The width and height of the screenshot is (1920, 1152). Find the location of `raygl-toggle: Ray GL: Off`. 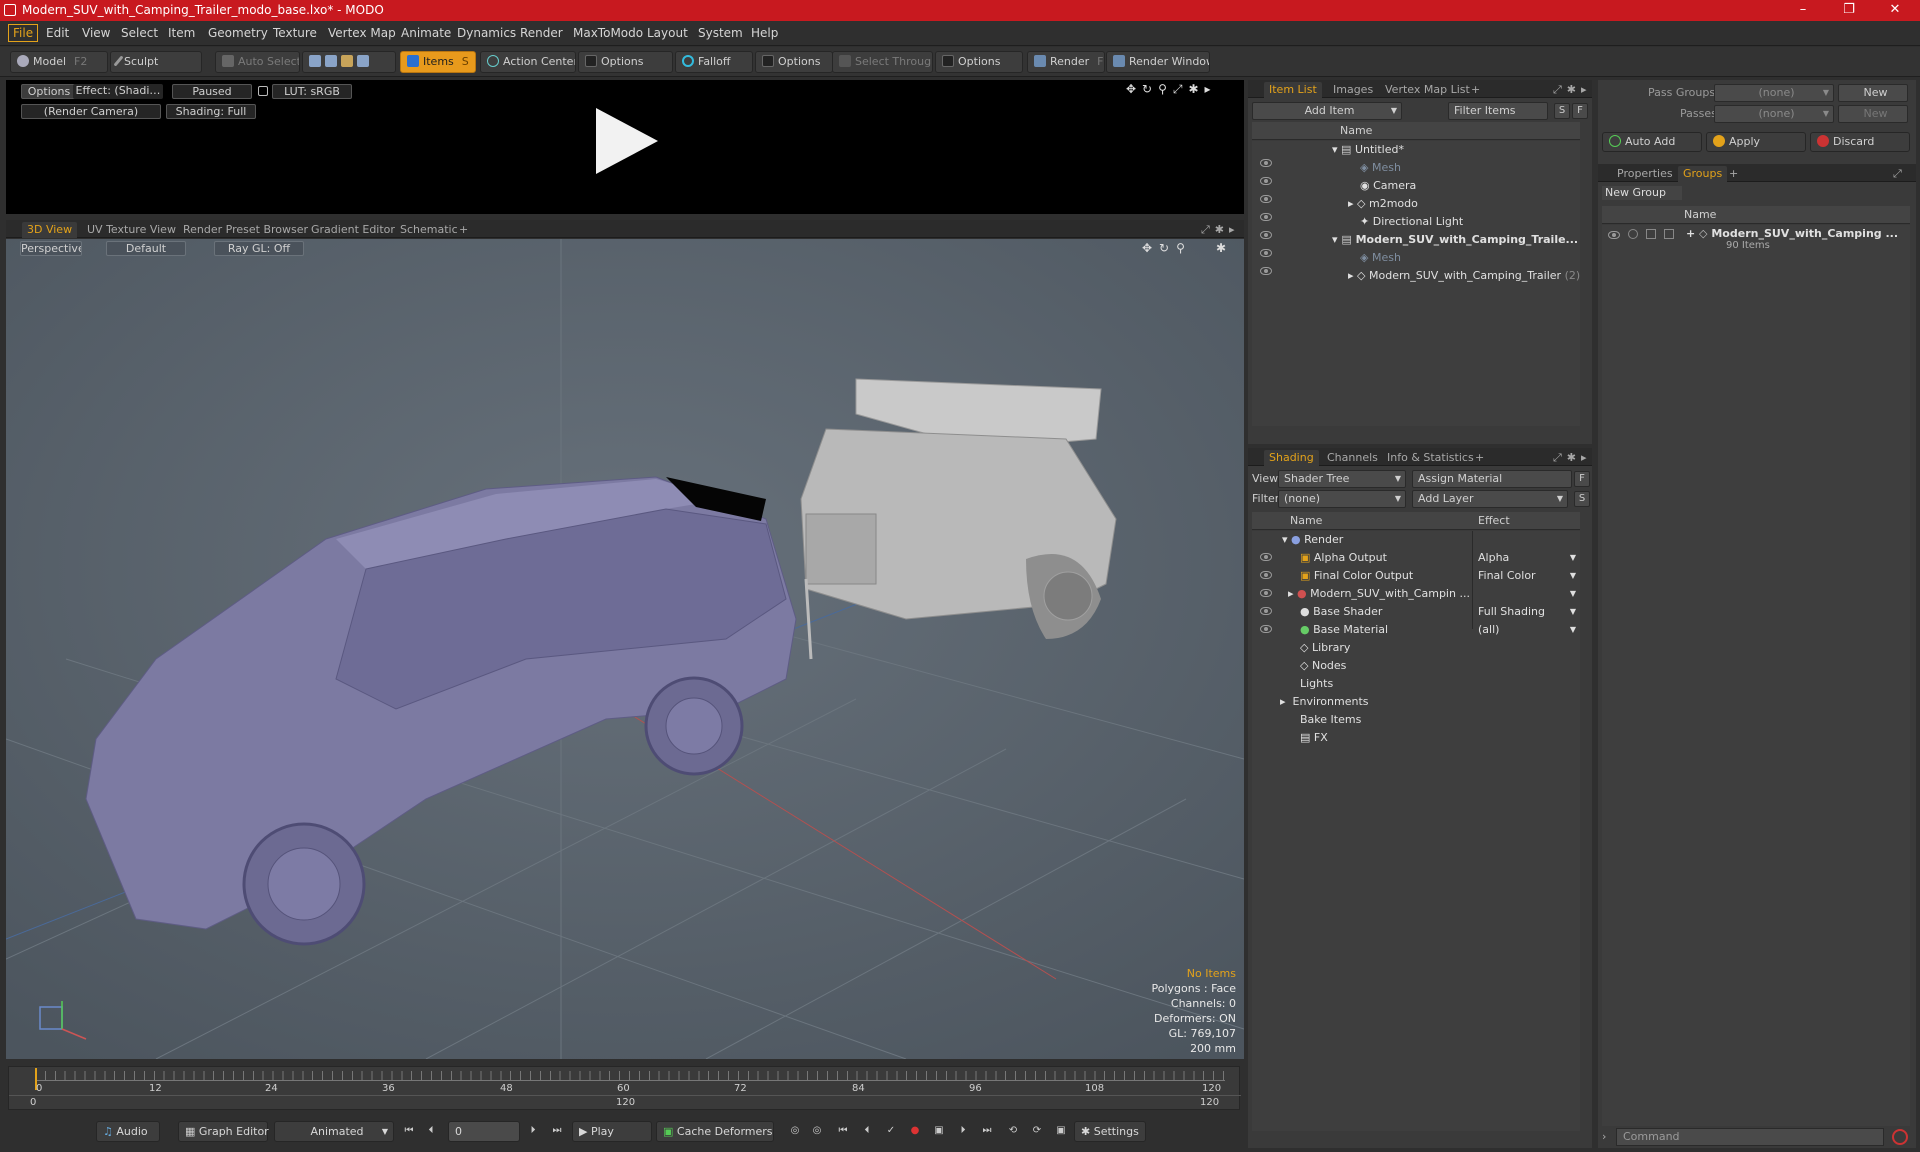

raygl-toggle: Ray GL: Off is located at coordinates (259, 248).